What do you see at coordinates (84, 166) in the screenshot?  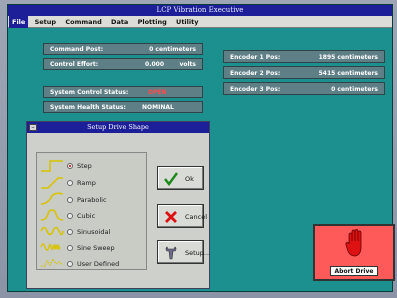 I see `step-label: Step` at bounding box center [84, 166].